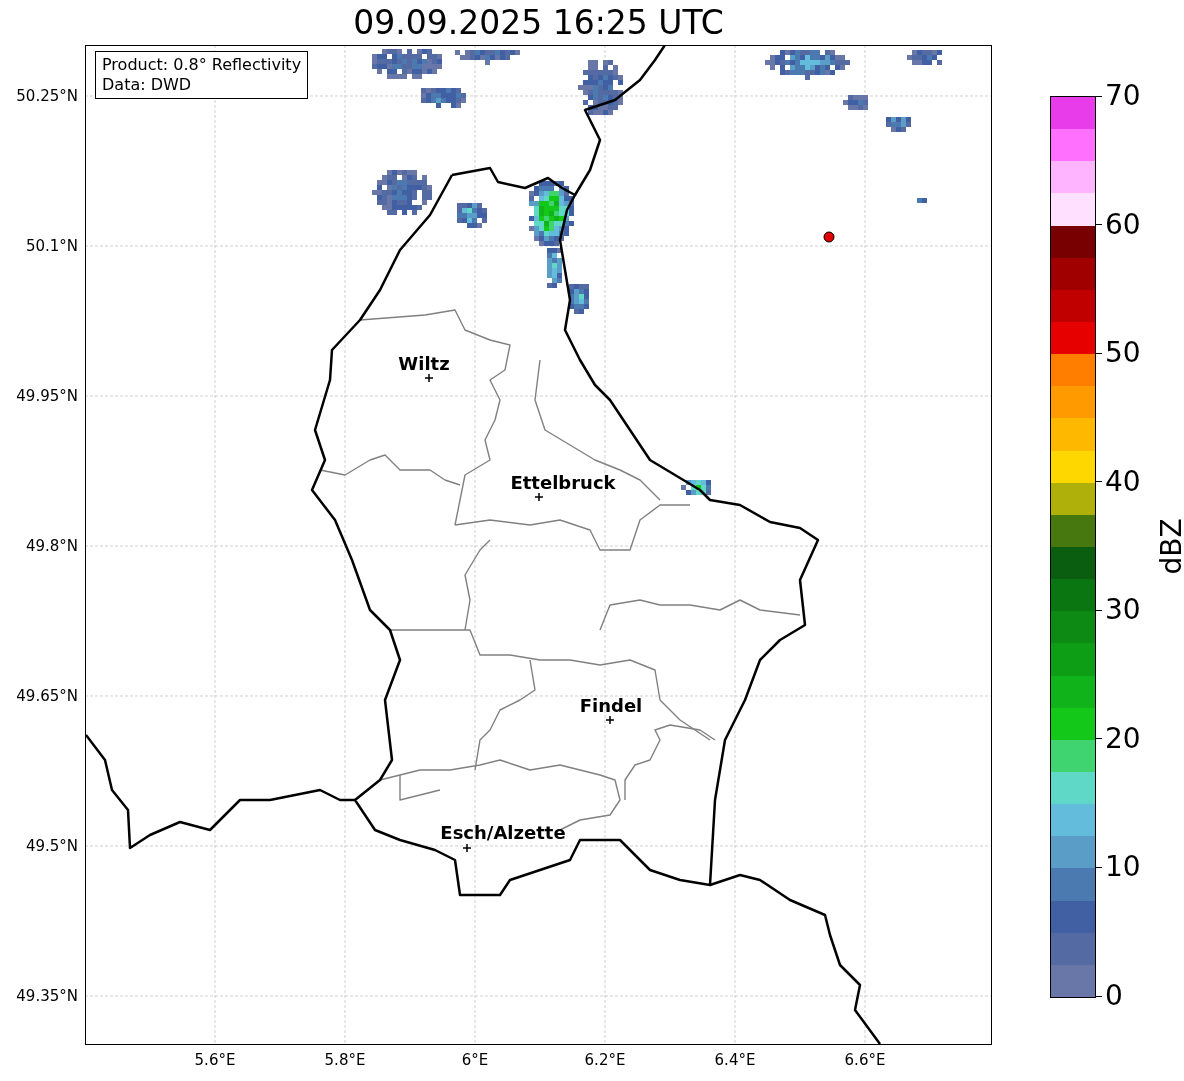  I want to click on city-label: Esch/Alzette, so click(503, 832).